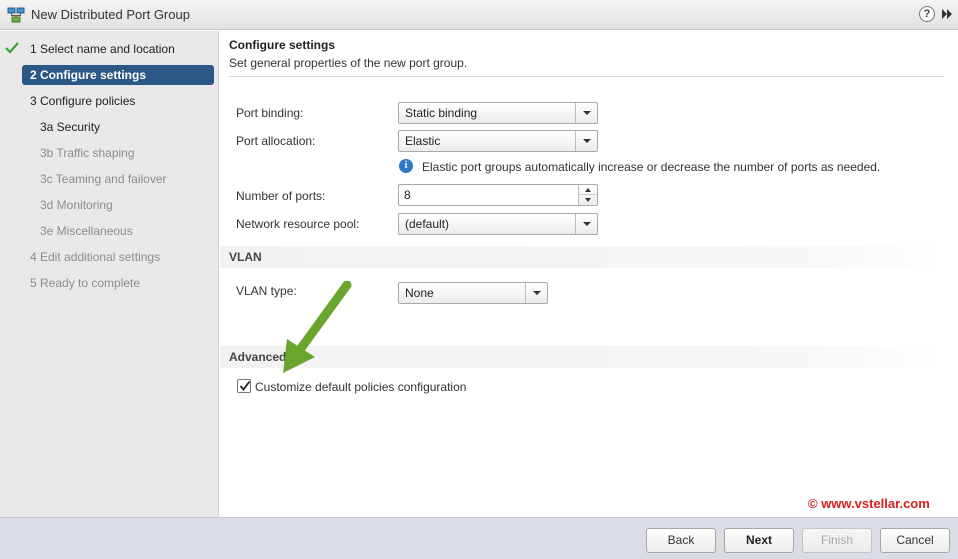 The height and width of the screenshot is (559, 958). What do you see at coordinates (498, 224) in the screenshot?
I see `resource-pool-select: (default)` at bounding box center [498, 224].